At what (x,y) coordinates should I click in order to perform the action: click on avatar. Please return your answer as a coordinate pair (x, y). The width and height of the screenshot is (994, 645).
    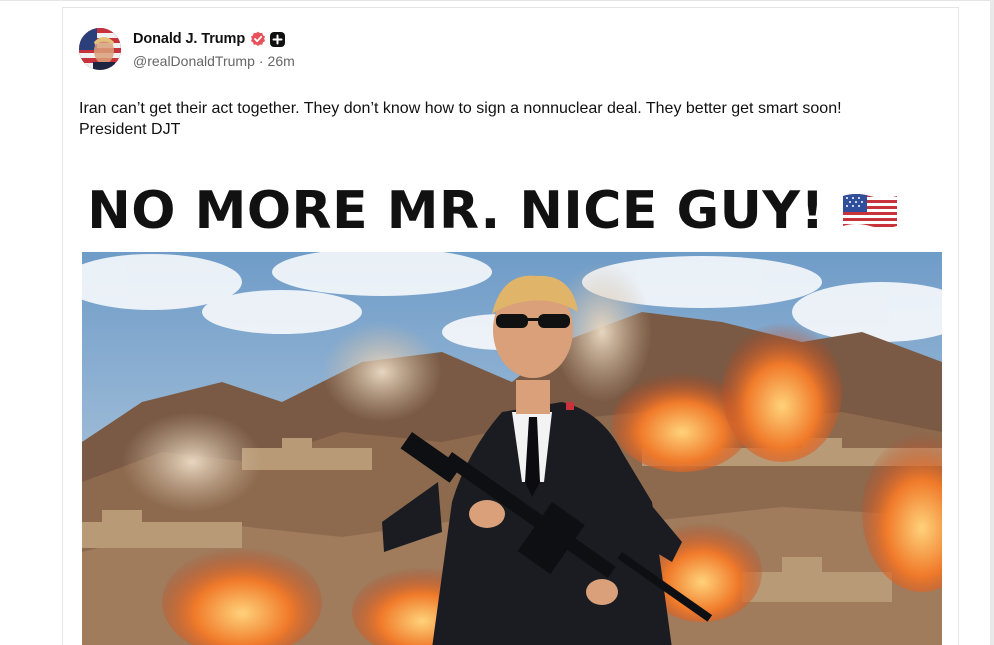
    Looking at the image, I should click on (100, 49).